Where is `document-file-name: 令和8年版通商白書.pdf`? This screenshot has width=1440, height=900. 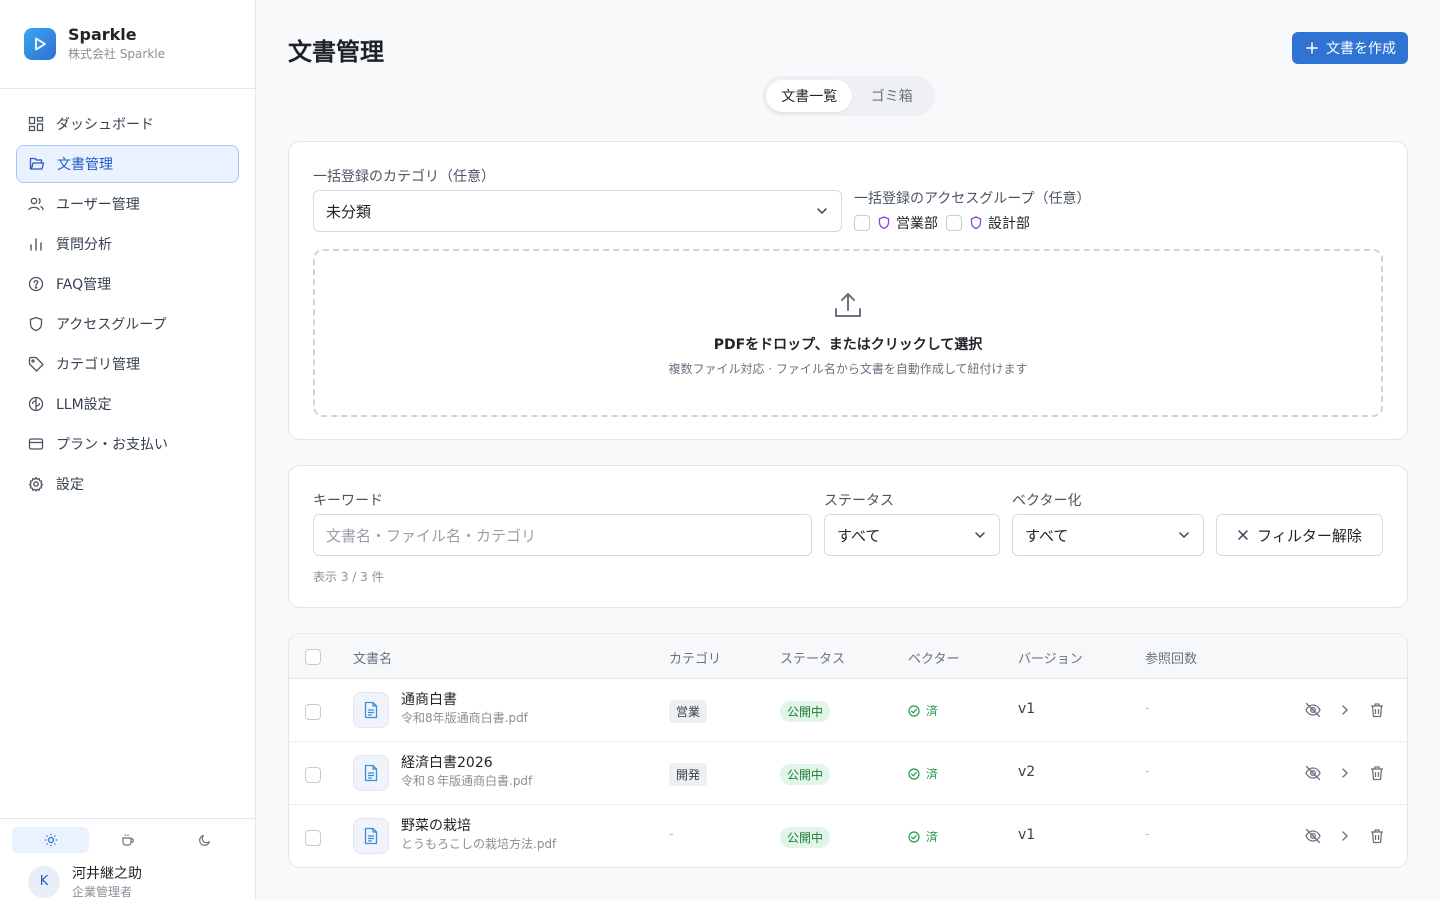 document-file-name: 令和8年版通商白書.pdf is located at coordinates (464, 718).